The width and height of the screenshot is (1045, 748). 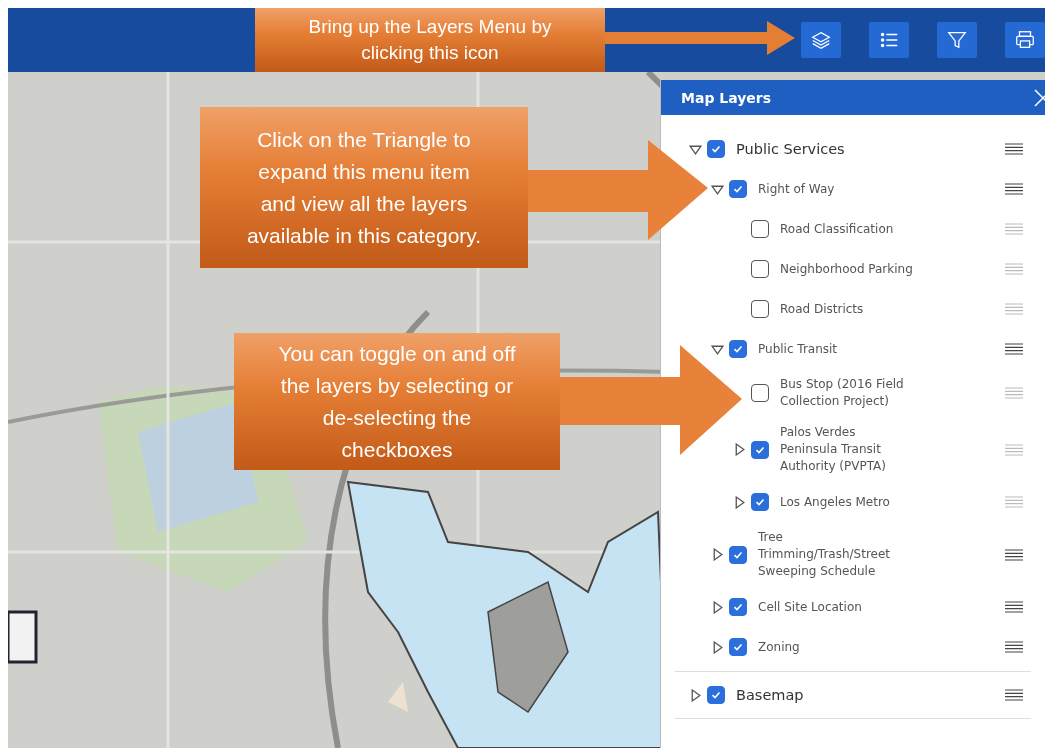 I want to click on layer-name: Palos Verdes Peninsula Transit Authority (PVPTA), so click(x=833, y=449).